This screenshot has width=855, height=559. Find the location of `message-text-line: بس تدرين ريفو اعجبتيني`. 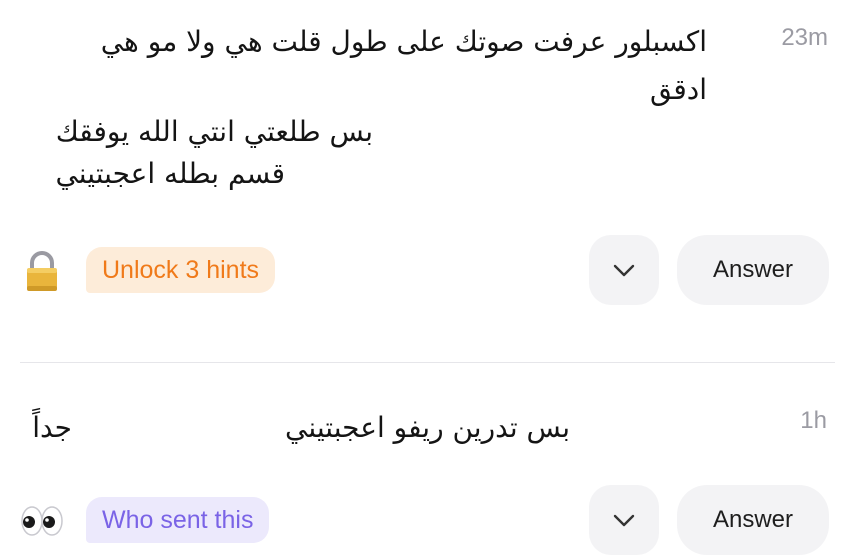

message-text-line: بس تدرين ريفو اعجبتيني is located at coordinates (427, 427).